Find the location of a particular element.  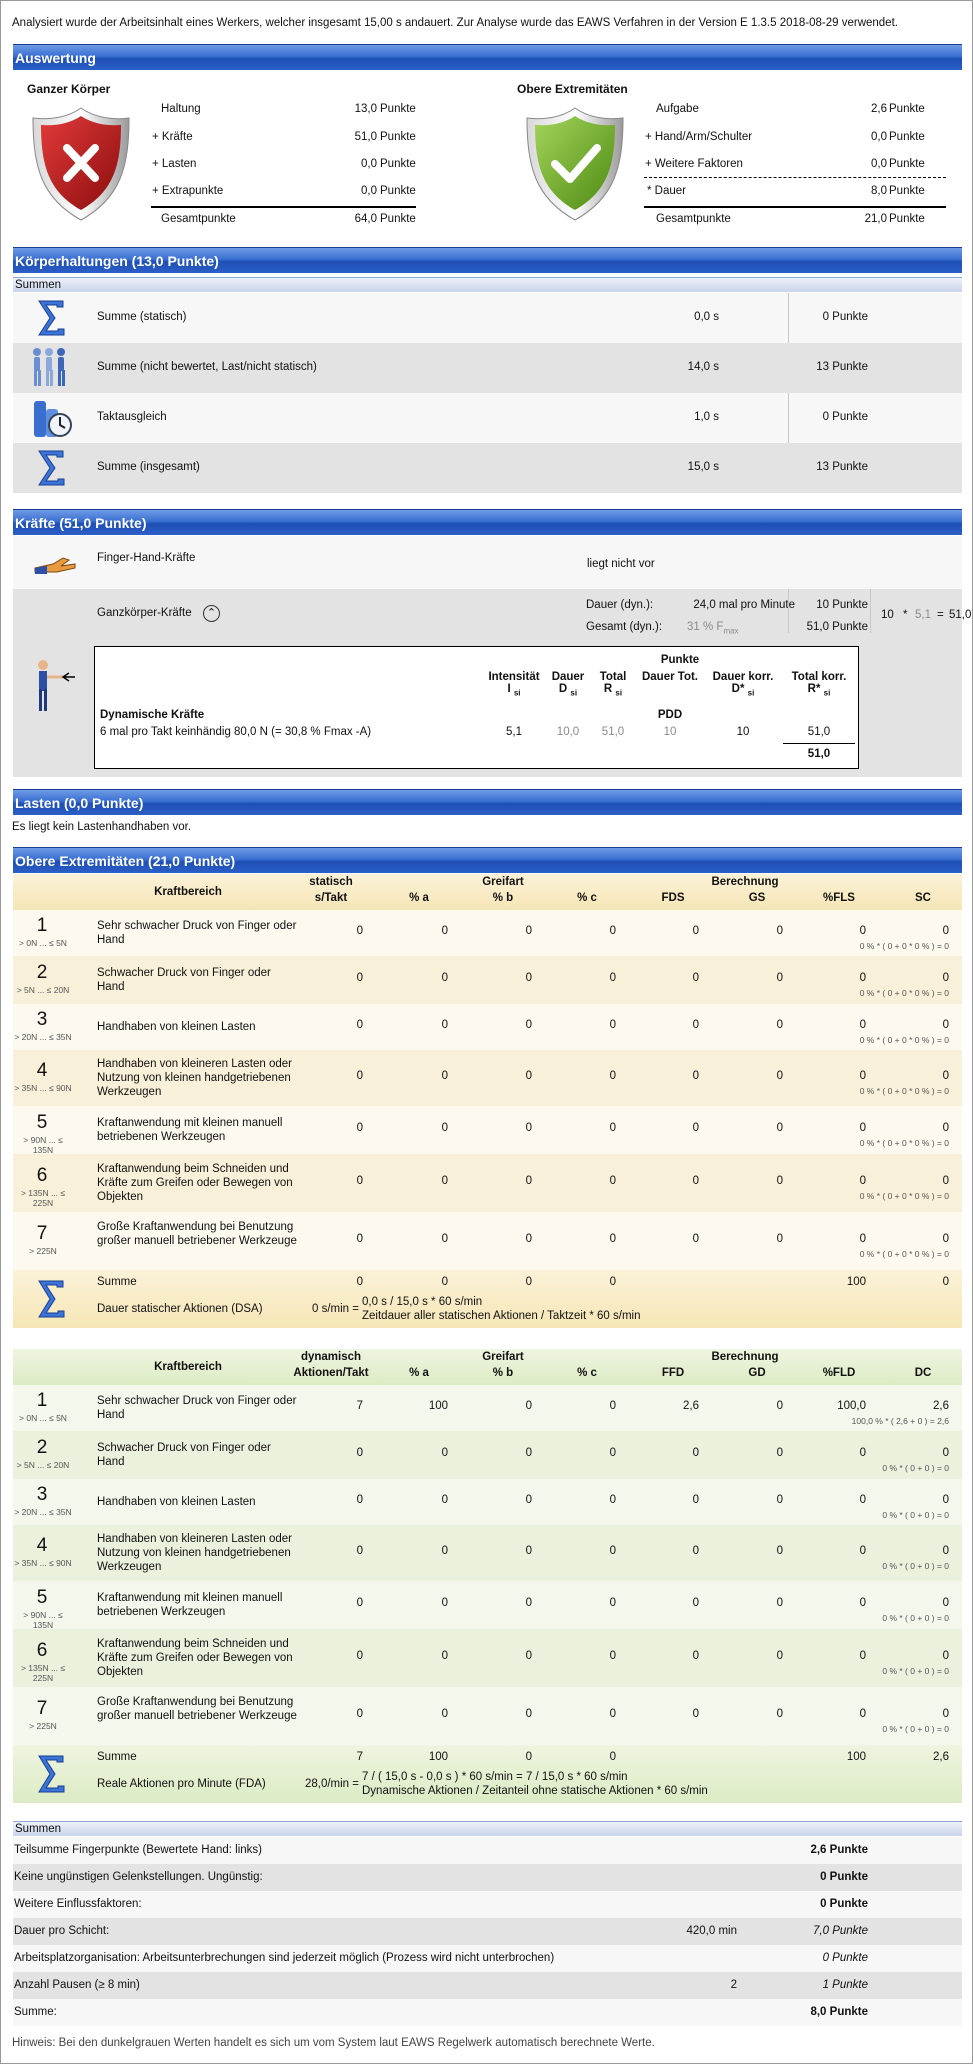

total-divider is located at coordinates (283, 207).